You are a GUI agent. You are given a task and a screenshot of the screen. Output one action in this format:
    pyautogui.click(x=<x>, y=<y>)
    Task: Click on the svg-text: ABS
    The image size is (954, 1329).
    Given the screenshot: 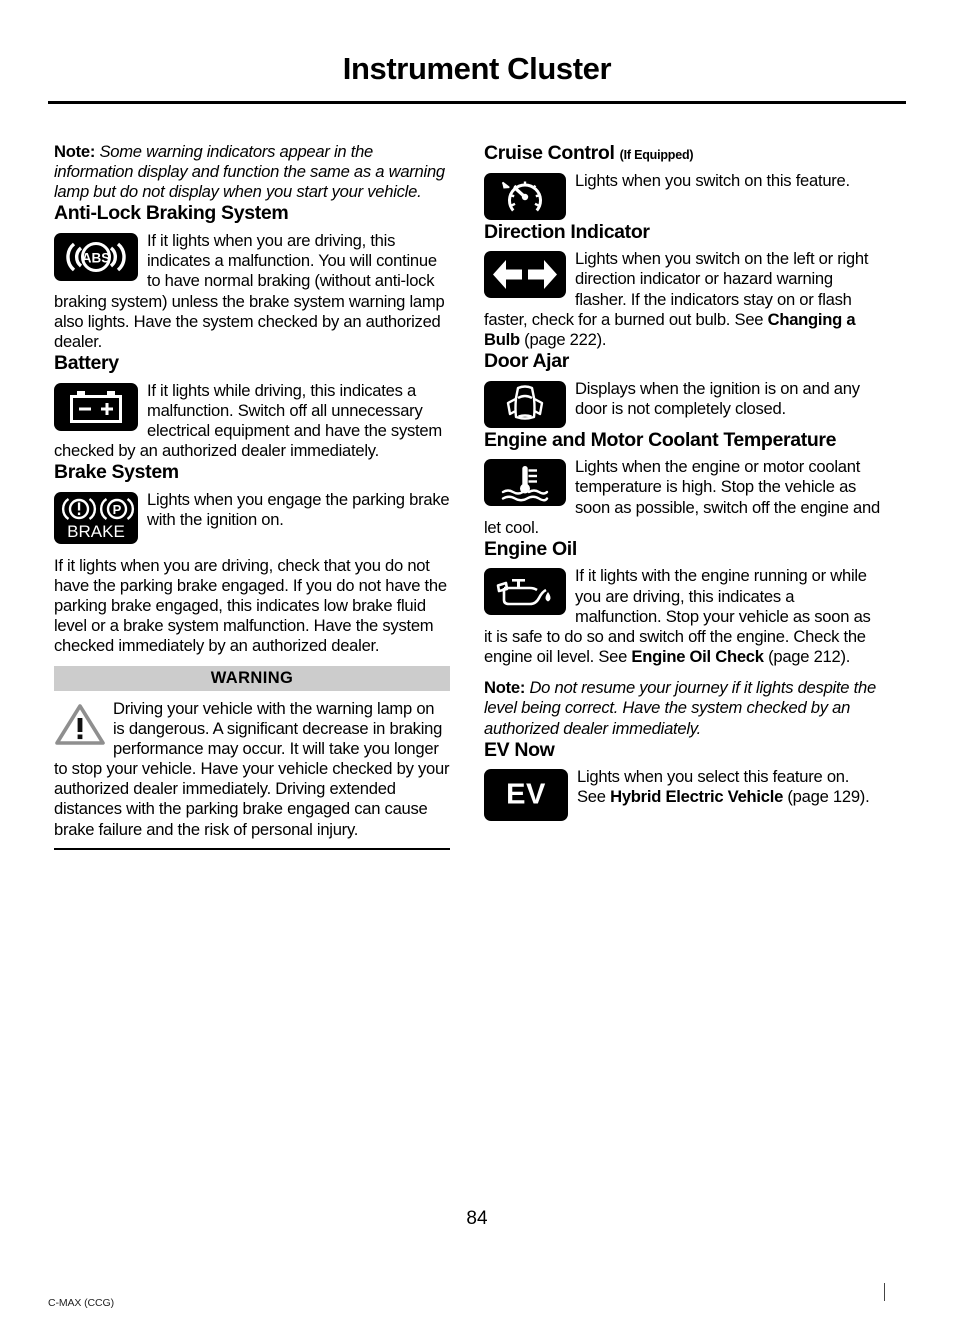 What is the action you would take?
    pyautogui.click(x=96, y=258)
    